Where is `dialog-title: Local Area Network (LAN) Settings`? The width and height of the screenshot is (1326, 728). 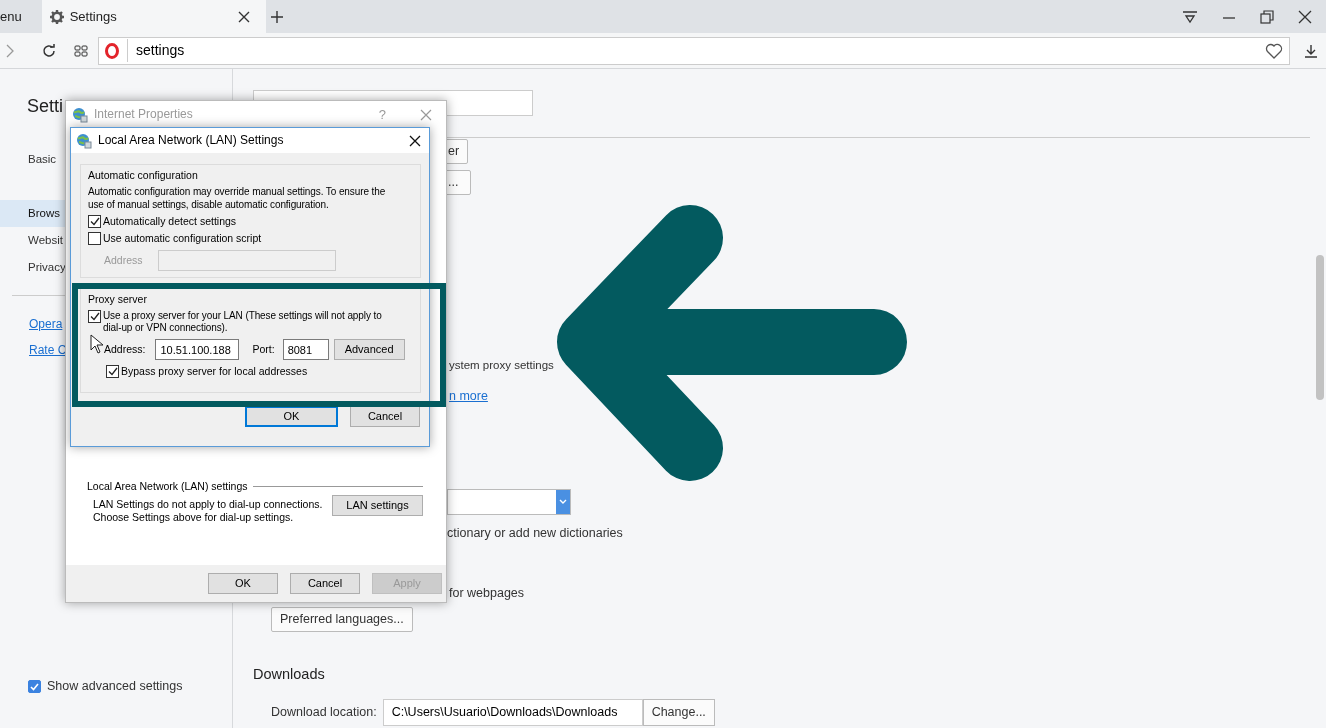
dialog-title: Local Area Network (LAN) Settings is located at coordinates (191, 140).